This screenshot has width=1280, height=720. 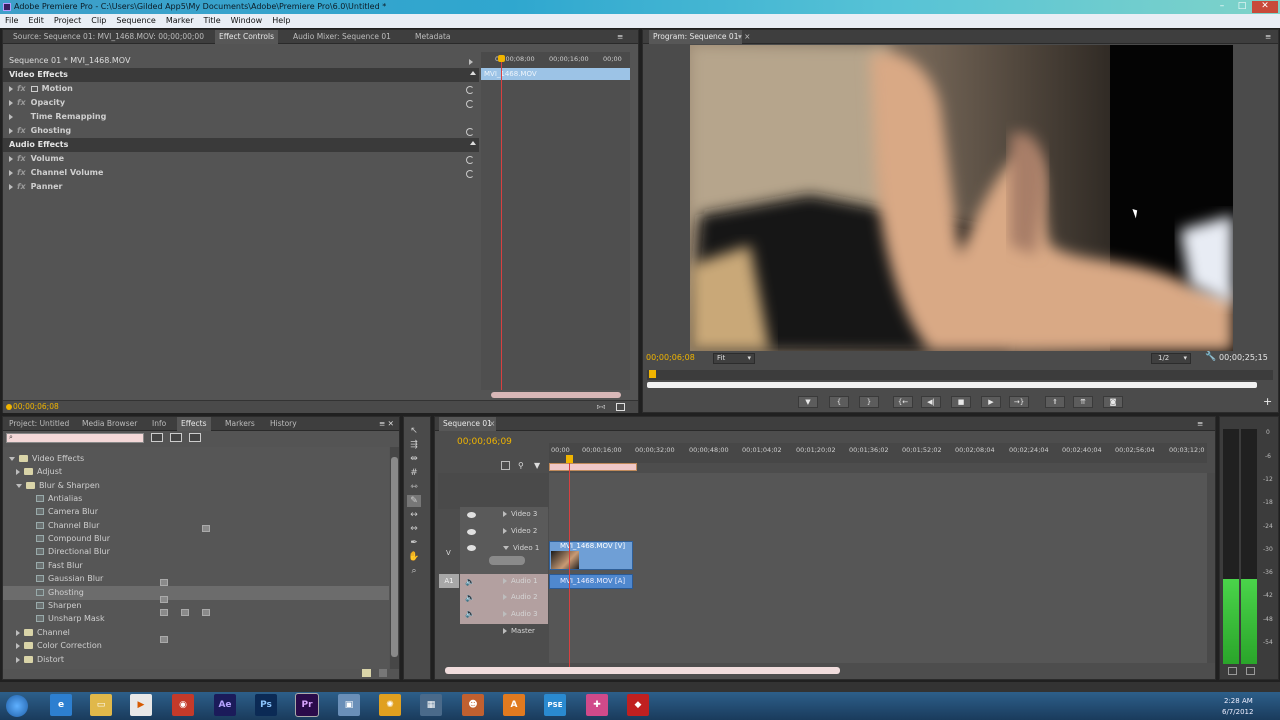 I want to click on minimize-button: –, so click(x=1222, y=7).